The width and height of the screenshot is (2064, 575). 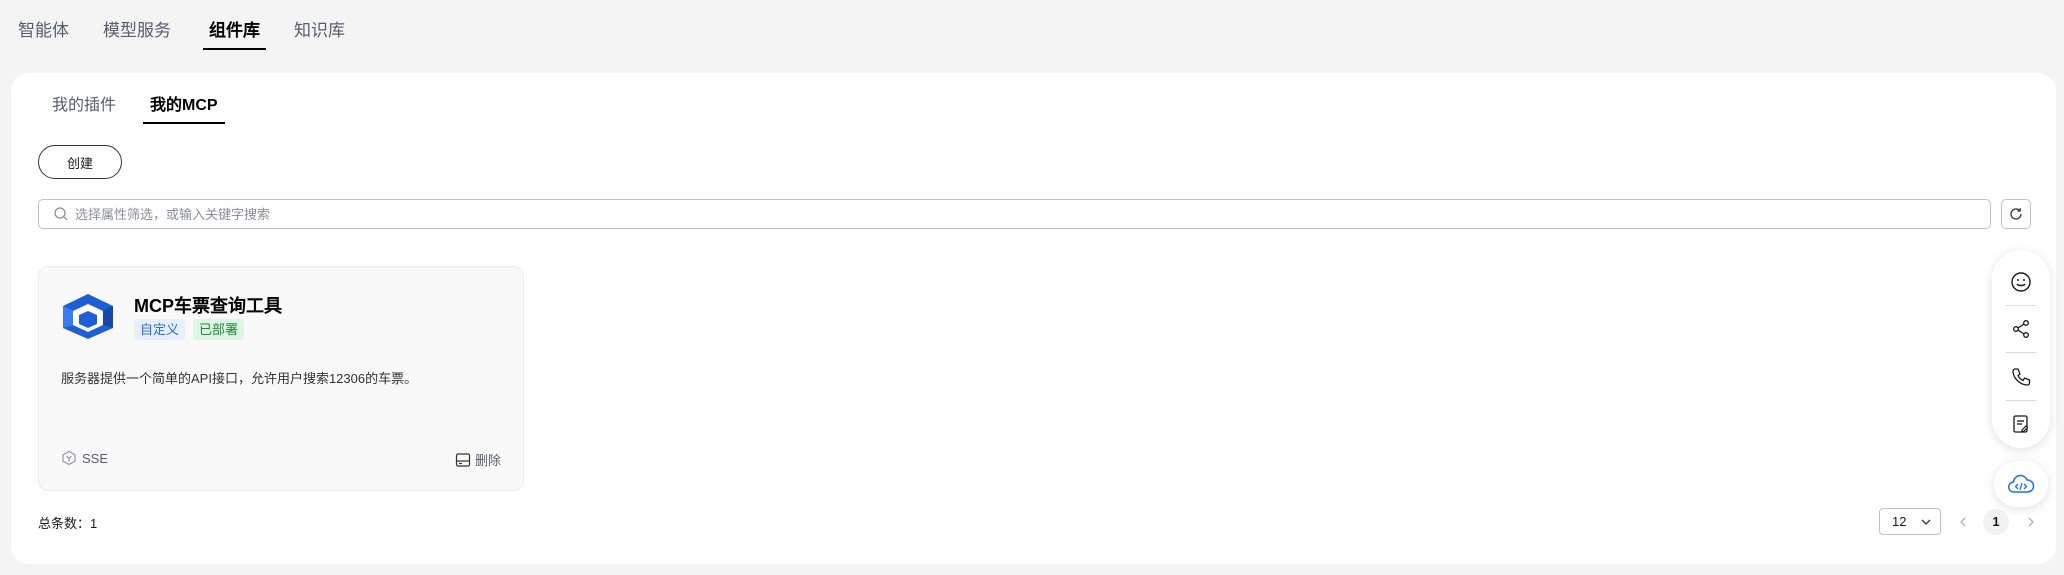 I want to click on sub-tabs: 我的插件 我的MCP, so click(x=145, y=110).